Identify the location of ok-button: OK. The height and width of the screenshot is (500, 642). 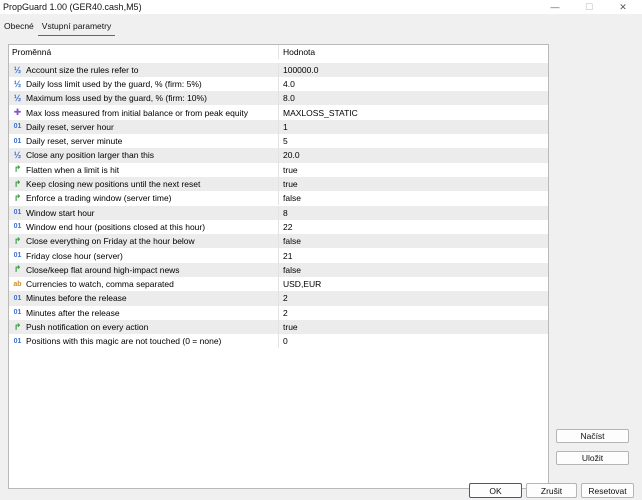
(495, 490).